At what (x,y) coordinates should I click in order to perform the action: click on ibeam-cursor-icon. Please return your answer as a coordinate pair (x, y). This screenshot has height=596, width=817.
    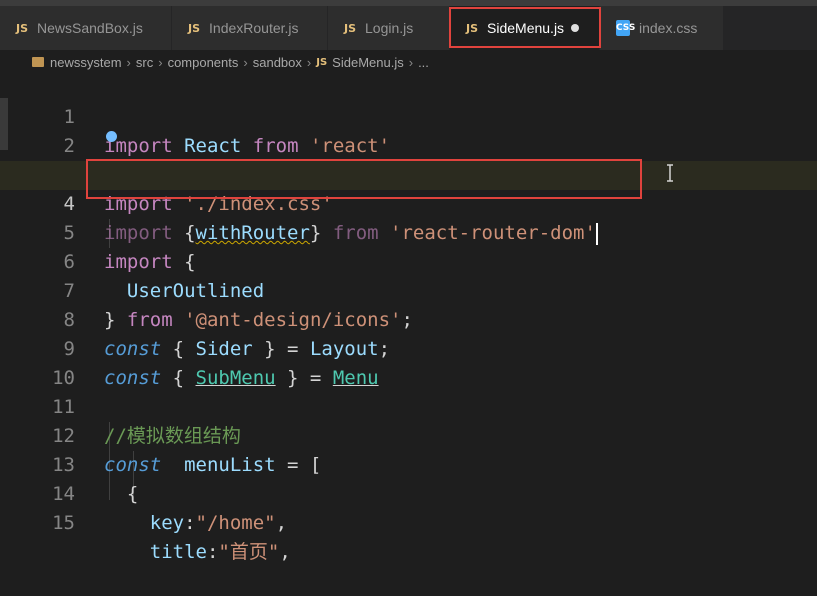
    Looking at the image, I should click on (670, 173).